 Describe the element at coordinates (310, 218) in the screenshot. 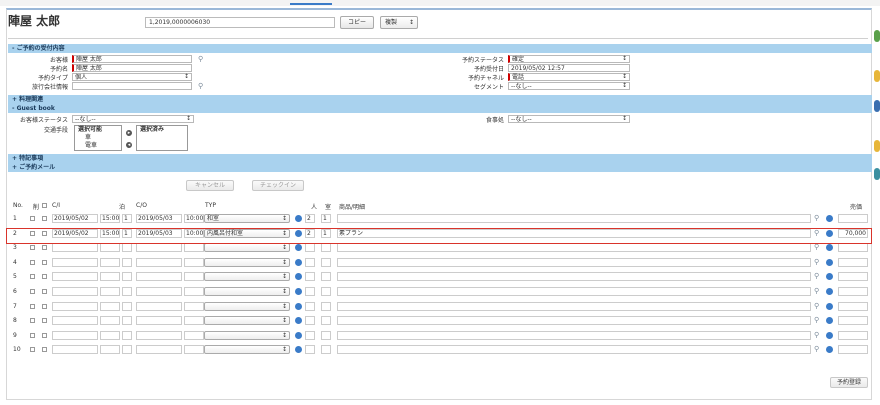

I see `people-field: 2` at that location.